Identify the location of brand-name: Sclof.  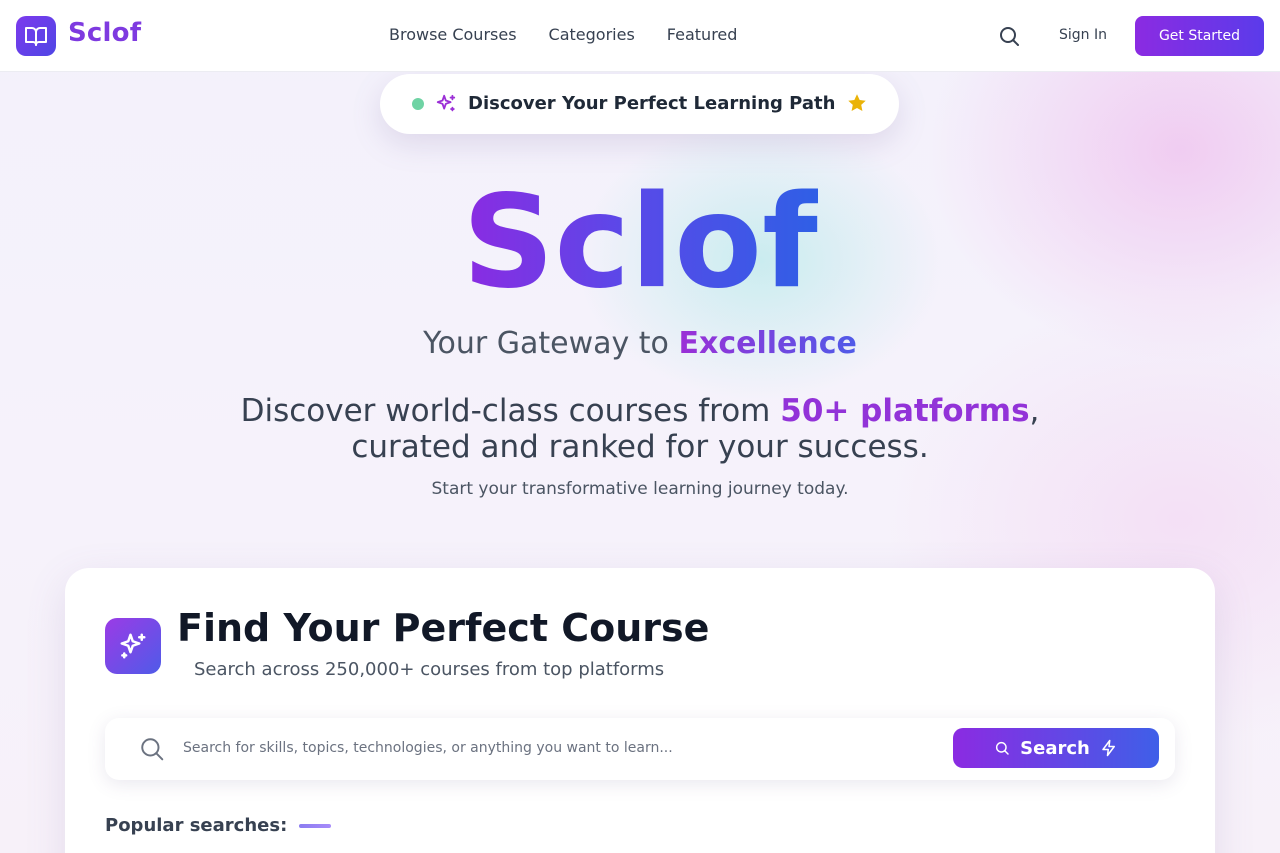
(104, 33).